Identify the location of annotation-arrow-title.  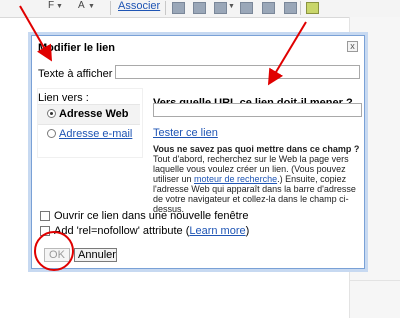
(35, 33).